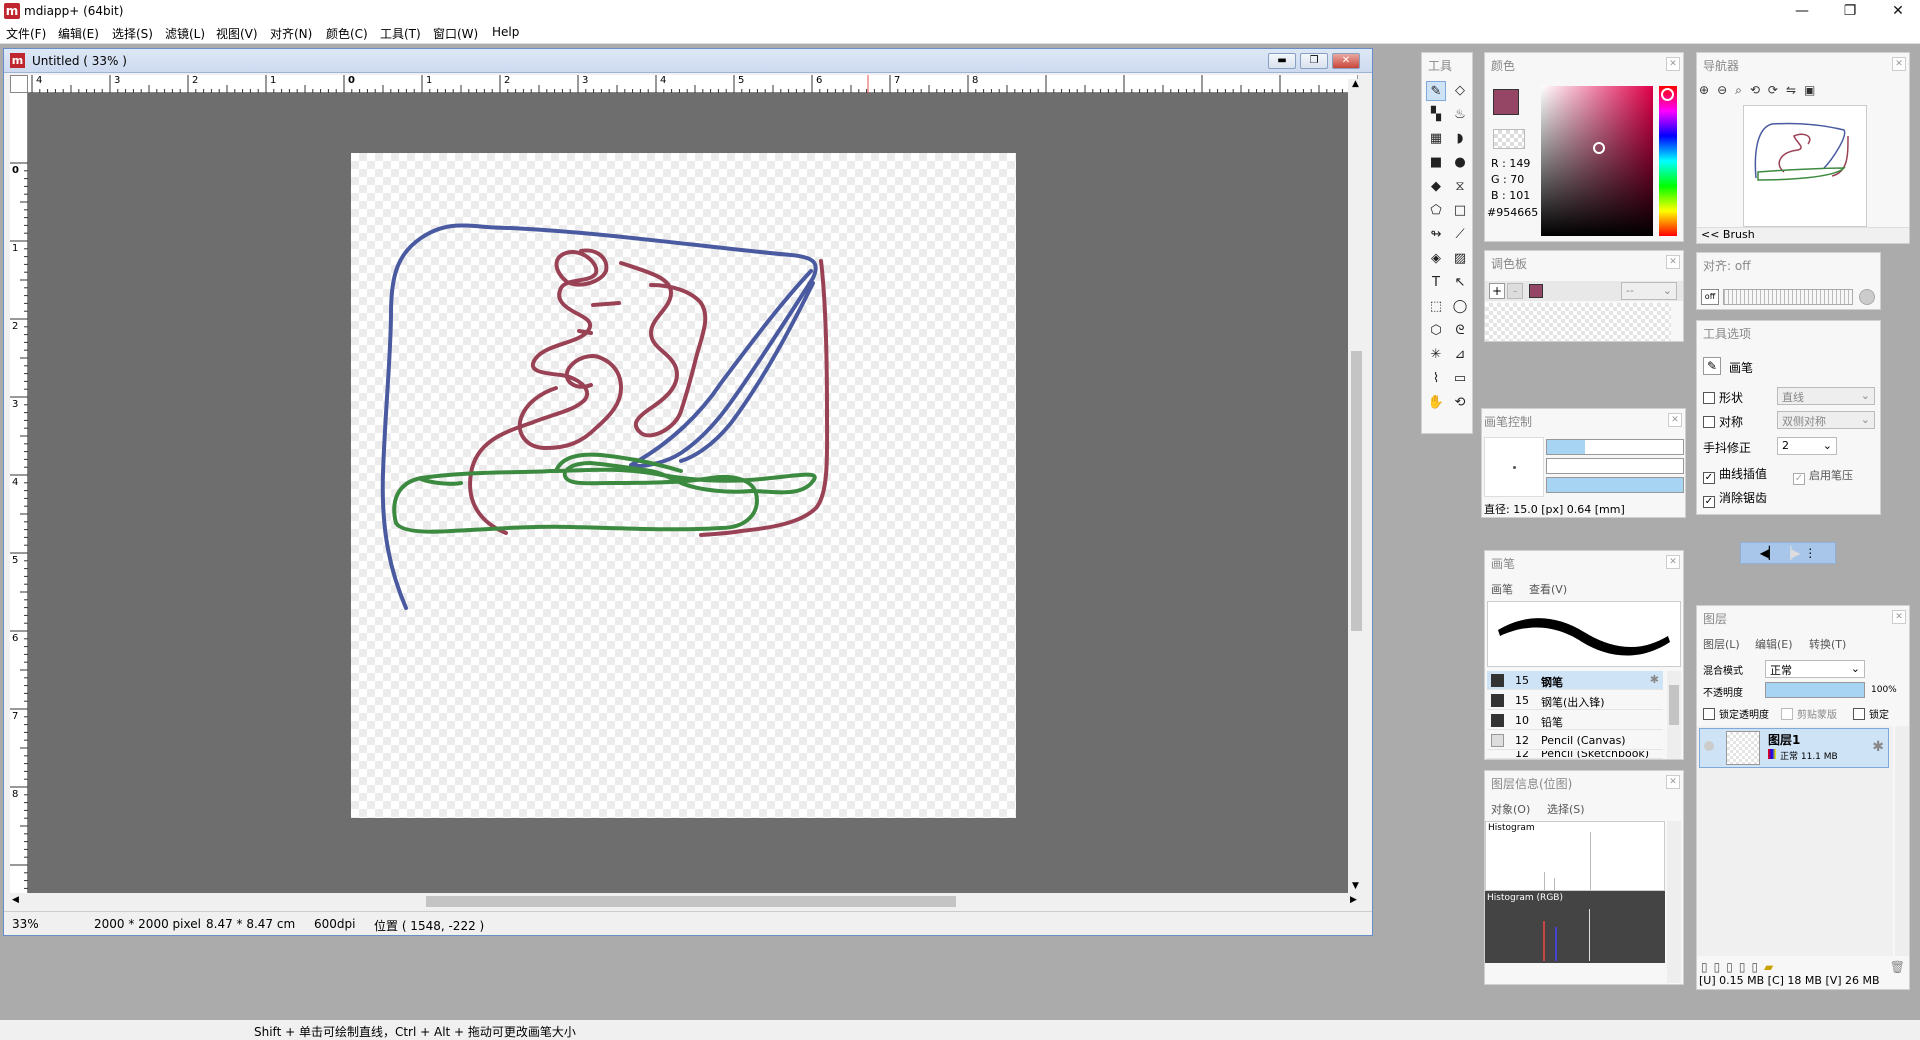 Image resolution: width=1920 pixels, height=1040 pixels. I want to click on brush-item: 15 钢笔(出入锋), so click(1575, 700).